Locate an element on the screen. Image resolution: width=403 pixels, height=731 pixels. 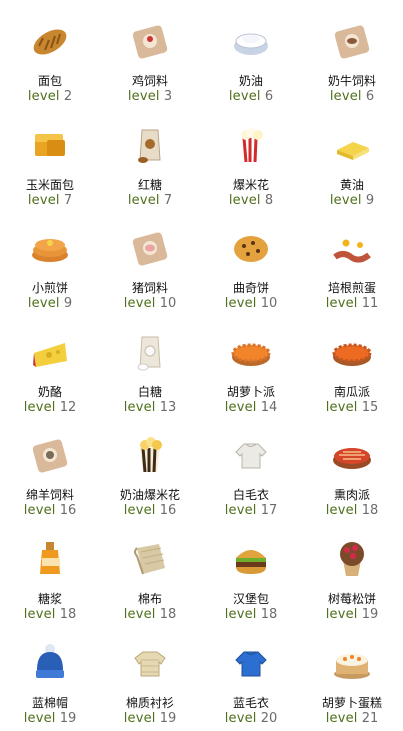
product-item: 蓝毛衣 level 20 is located at coordinates (251, 679).